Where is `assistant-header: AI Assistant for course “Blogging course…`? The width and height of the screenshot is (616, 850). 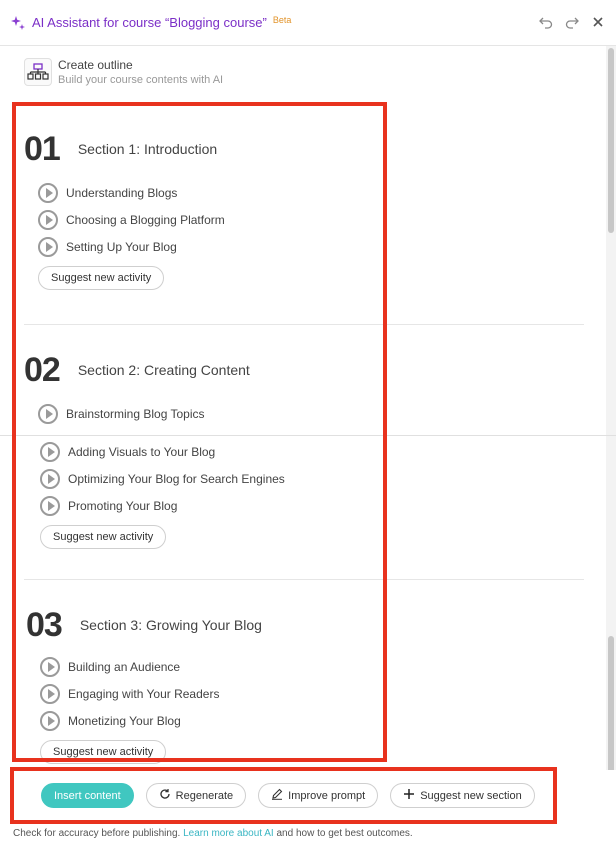
assistant-header: AI Assistant for course “Blogging course… is located at coordinates (308, 23).